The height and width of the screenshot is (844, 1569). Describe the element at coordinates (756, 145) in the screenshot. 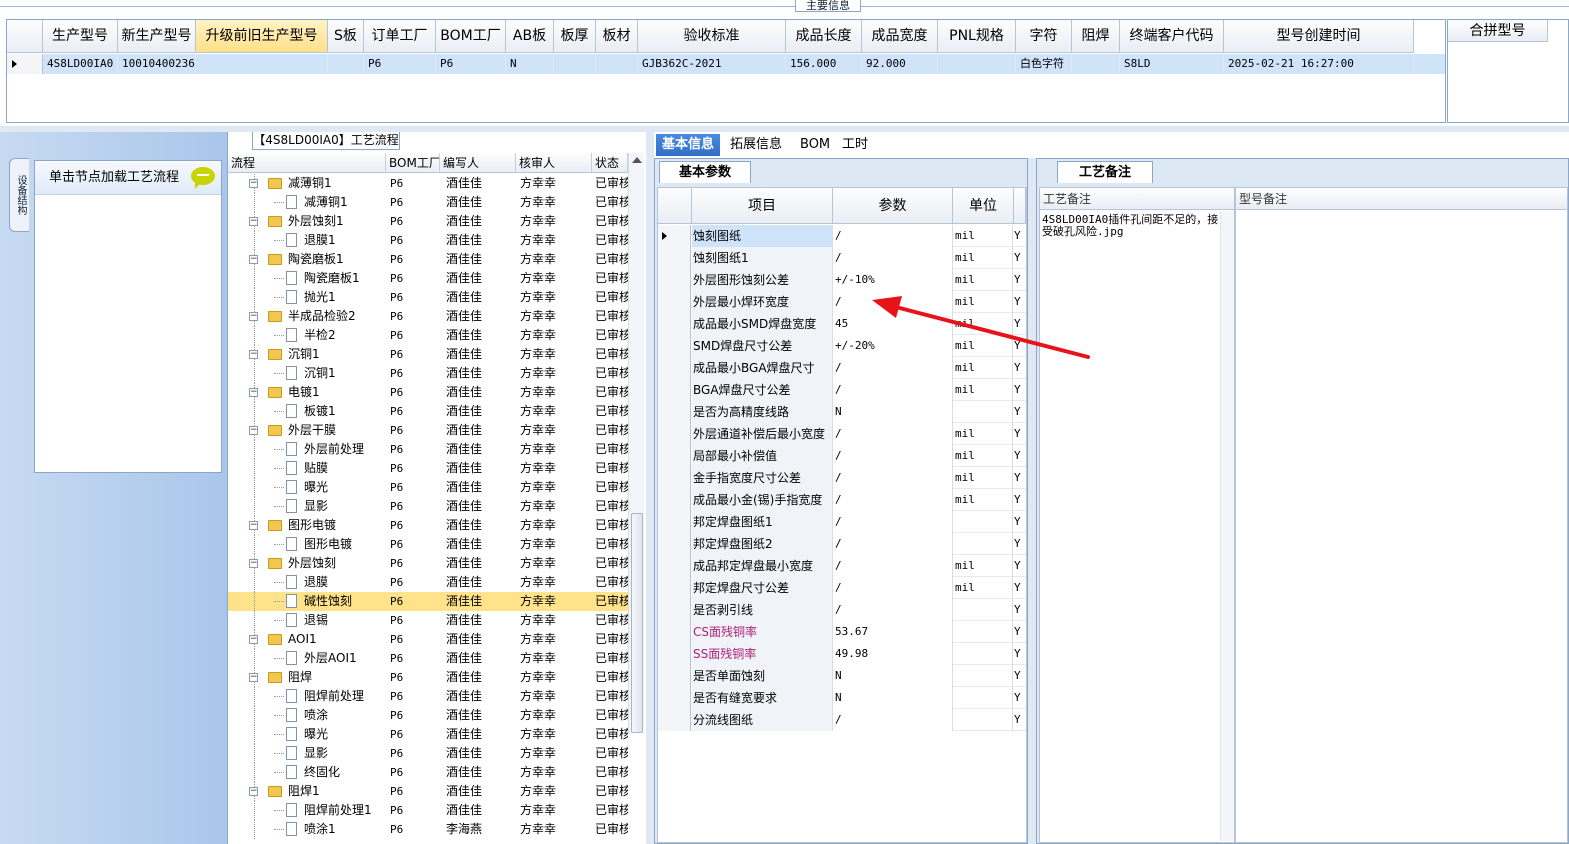

I see `tab-1: 拓展信息` at that location.